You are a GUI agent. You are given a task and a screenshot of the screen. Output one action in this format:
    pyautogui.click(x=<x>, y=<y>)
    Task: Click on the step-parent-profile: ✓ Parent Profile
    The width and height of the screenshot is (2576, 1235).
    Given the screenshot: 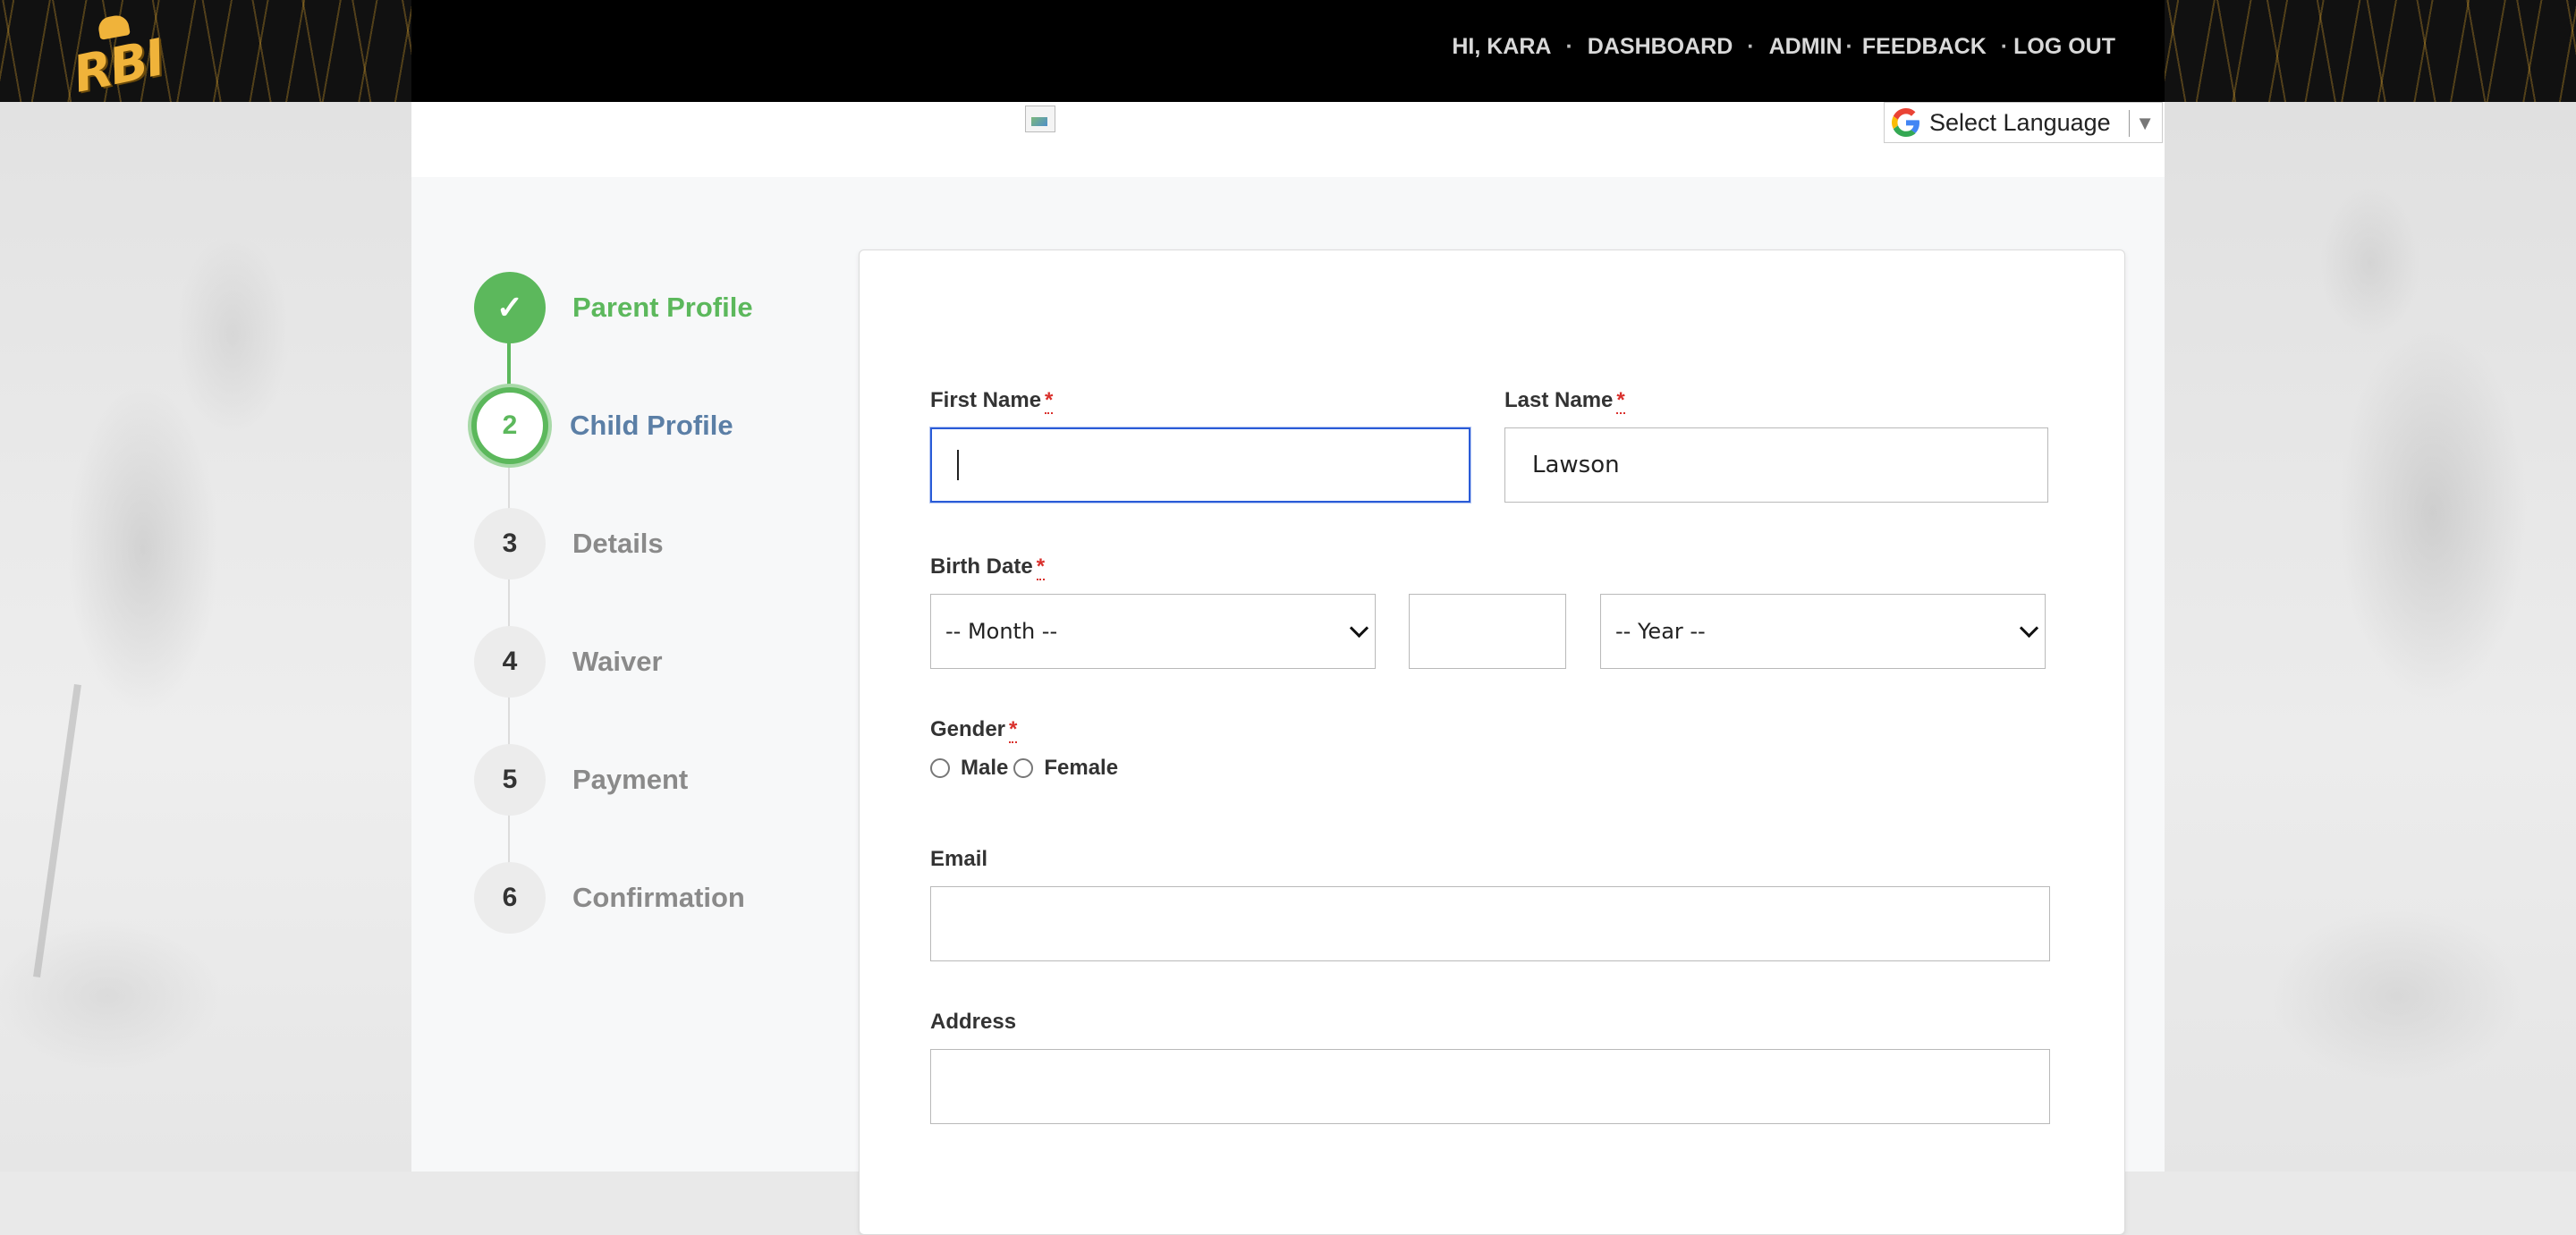 What is the action you would take?
    pyautogui.click(x=653, y=308)
    